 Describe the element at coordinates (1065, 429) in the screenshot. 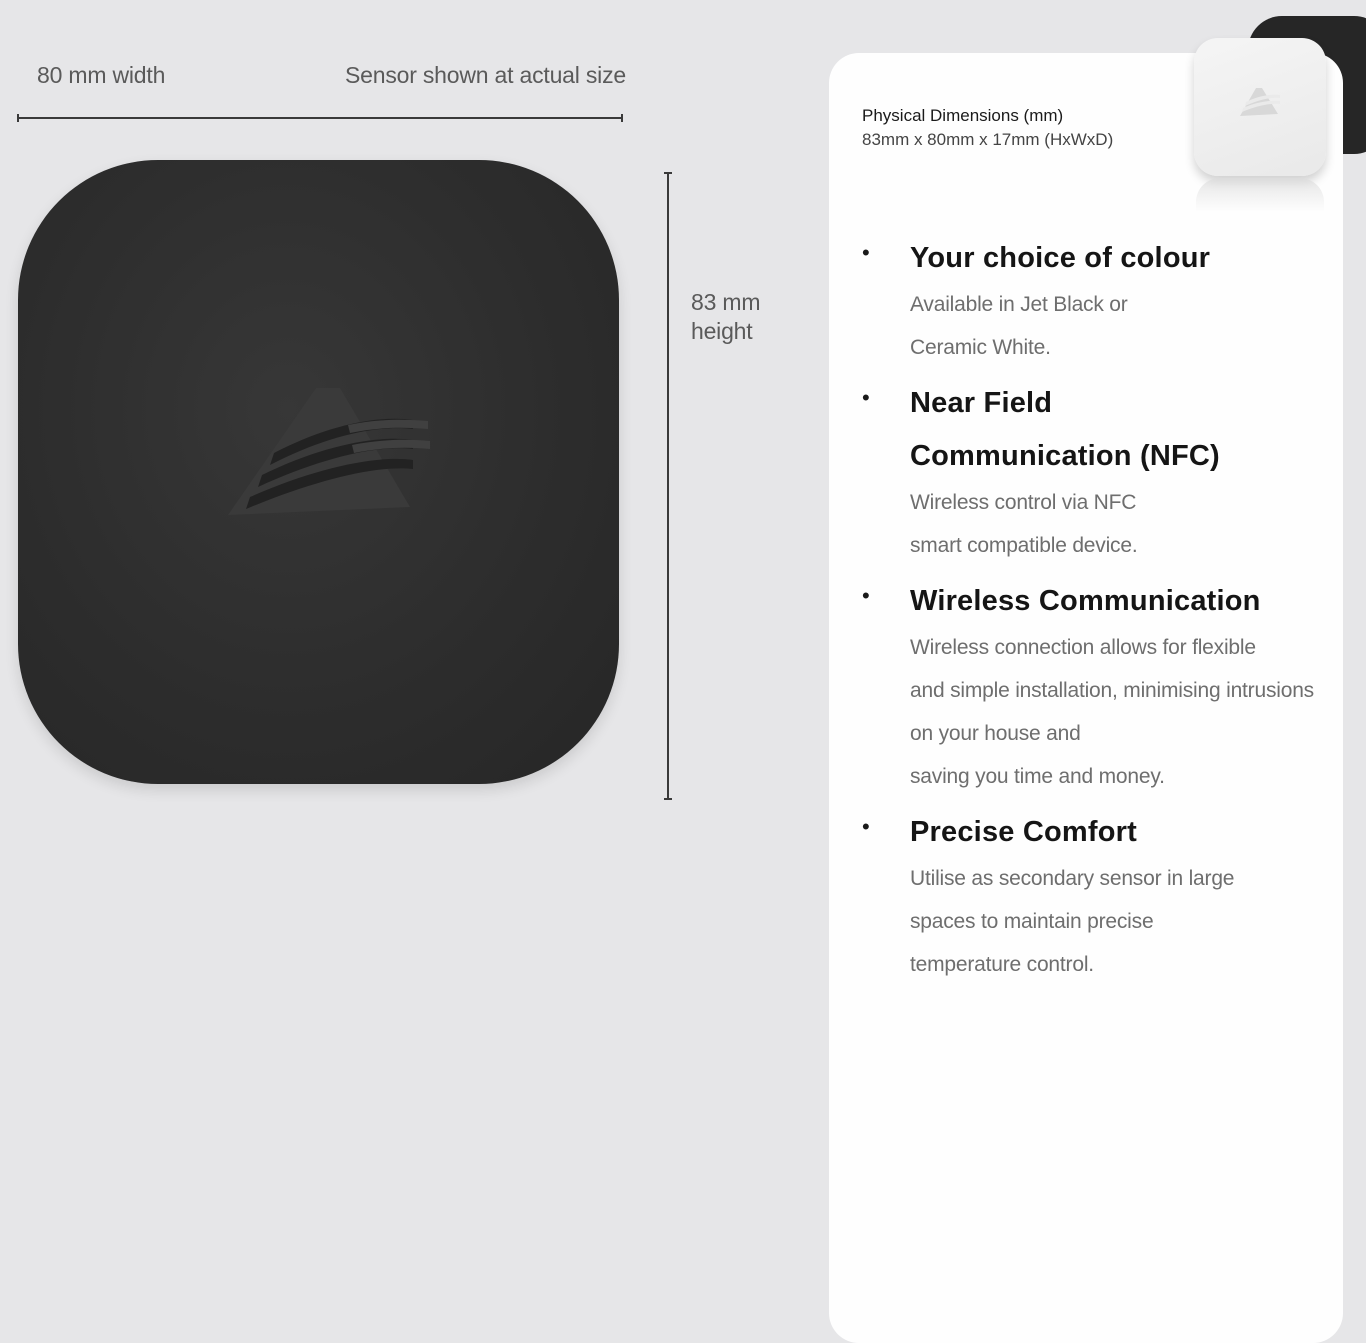

I see `feature-title: Near Field Communication (NFC)` at that location.